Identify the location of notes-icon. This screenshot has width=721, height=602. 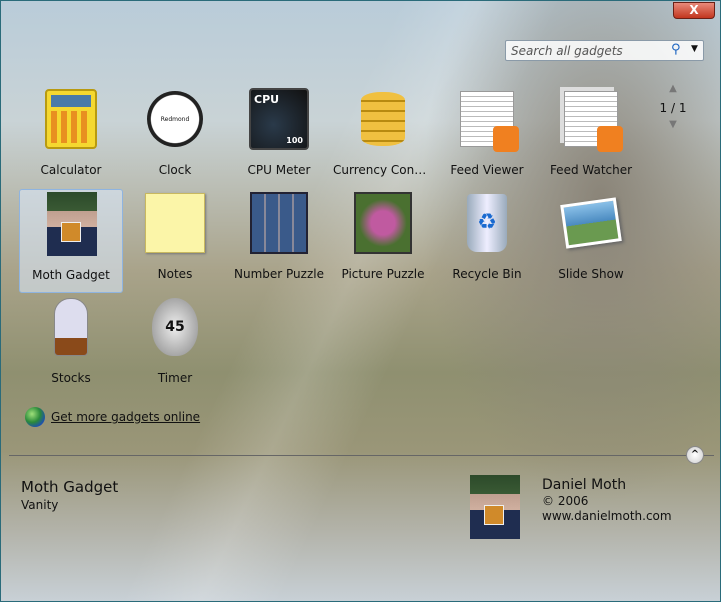
(175, 223).